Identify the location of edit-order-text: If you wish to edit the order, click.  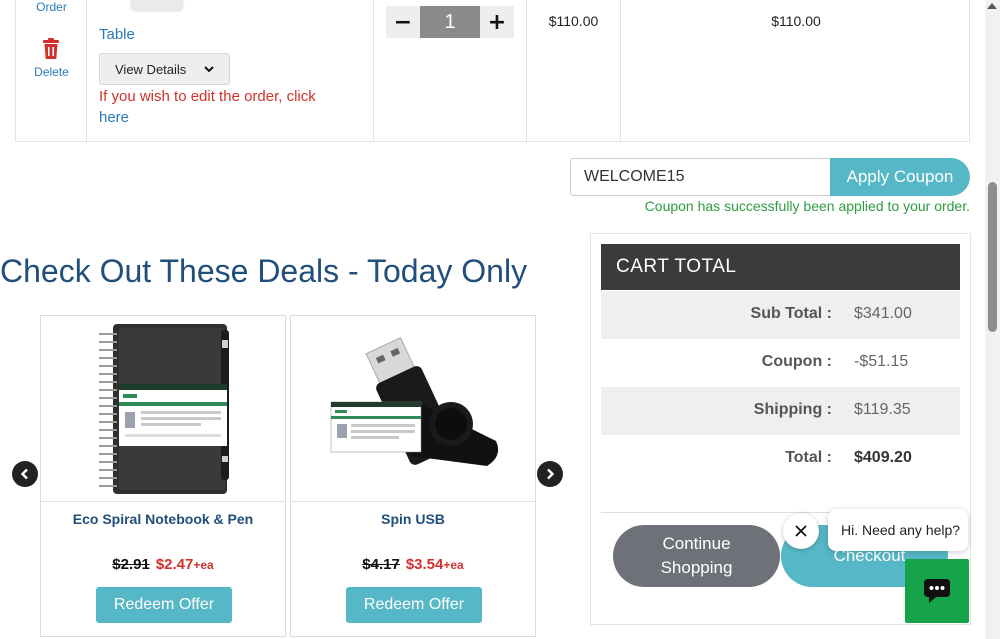
(207, 96).